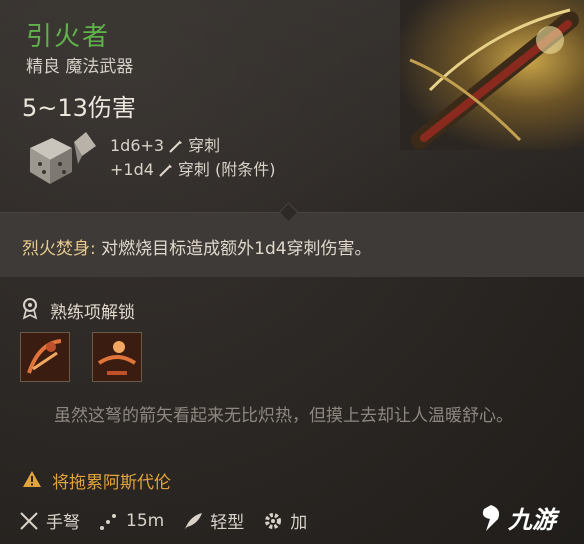 This screenshot has width=584, height=544. What do you see at coordinates (79, 108) in the screenshot?
I see `damage-range: 5~13伤害` at bounding box center [79, 108].